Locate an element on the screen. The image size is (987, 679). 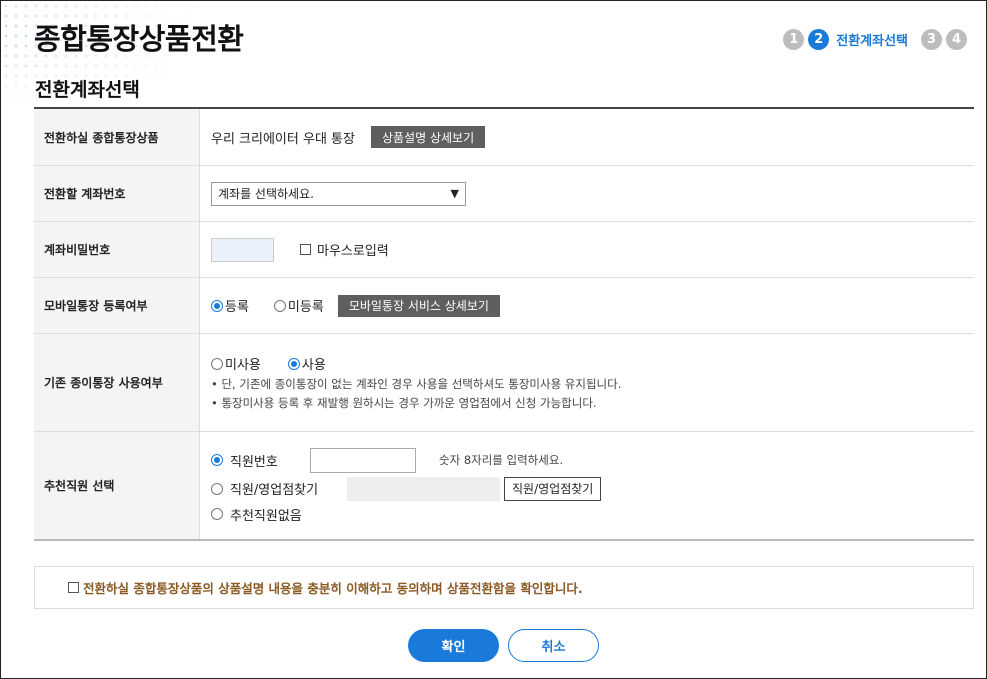
mobile-register-radio is located at coordinates (217, 305).